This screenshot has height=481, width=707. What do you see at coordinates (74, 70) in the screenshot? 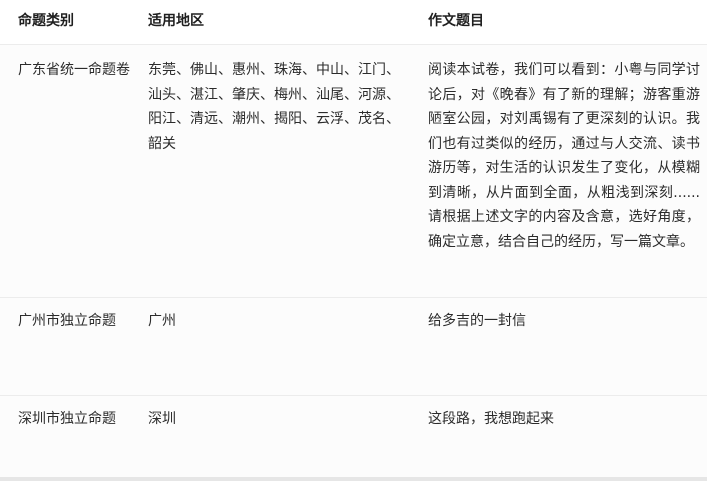
I see `row-category: 广东省统一命题卷` at bounding box center [74, 70].